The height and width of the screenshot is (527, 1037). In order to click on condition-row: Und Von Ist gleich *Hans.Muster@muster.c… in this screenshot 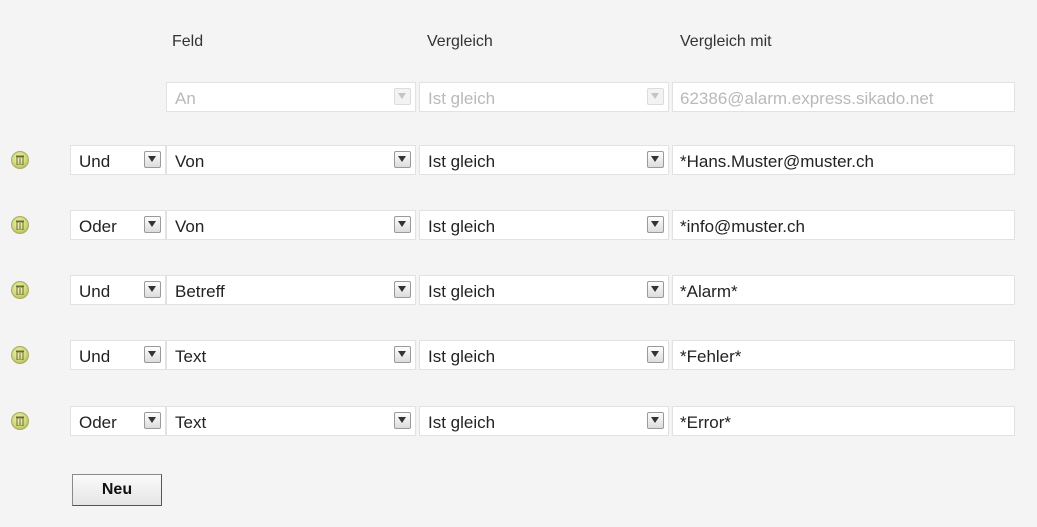, I will do `click(518, 161)`.